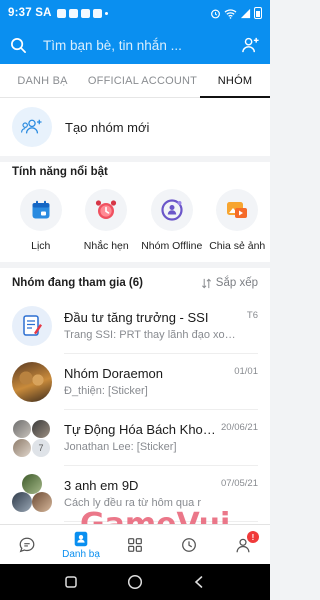 The height and width of the screenshot is (600, 320). I want to click on nav-discover, so click(135, 544).